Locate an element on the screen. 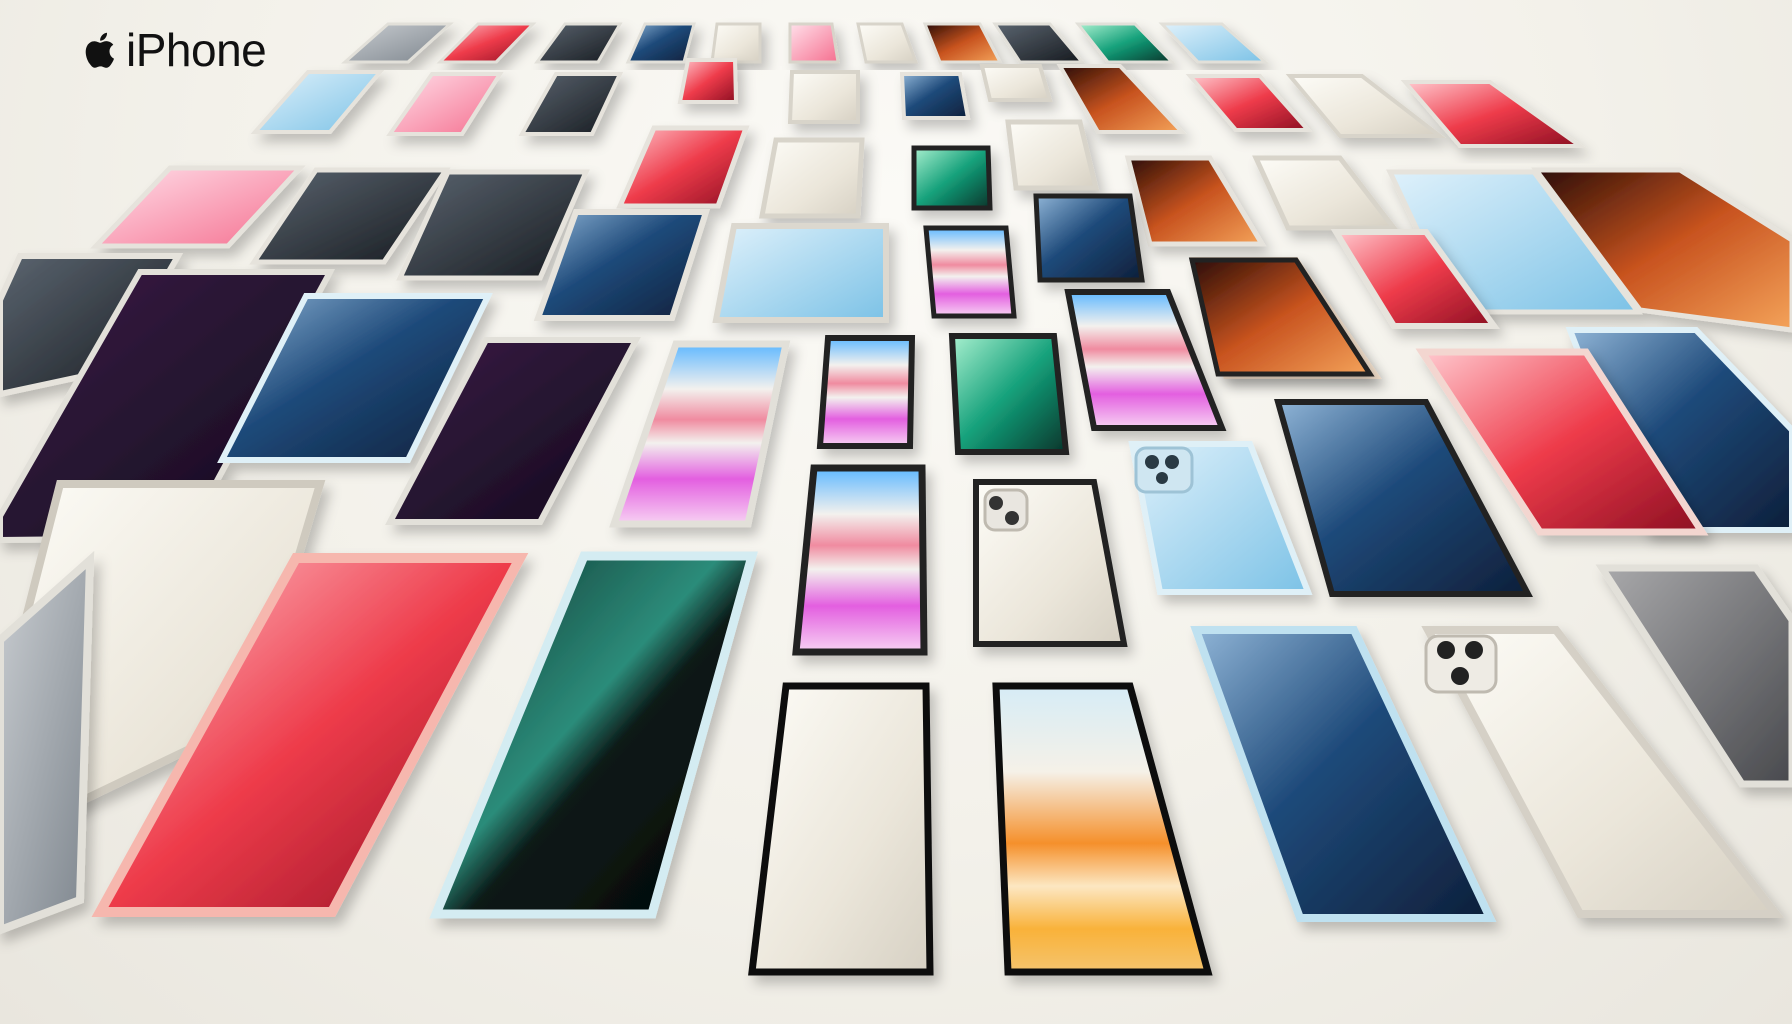 The width and height of the screenshot is (1792, 1024). brand-wordmark: iPhone is located at coordinates (196, 50).